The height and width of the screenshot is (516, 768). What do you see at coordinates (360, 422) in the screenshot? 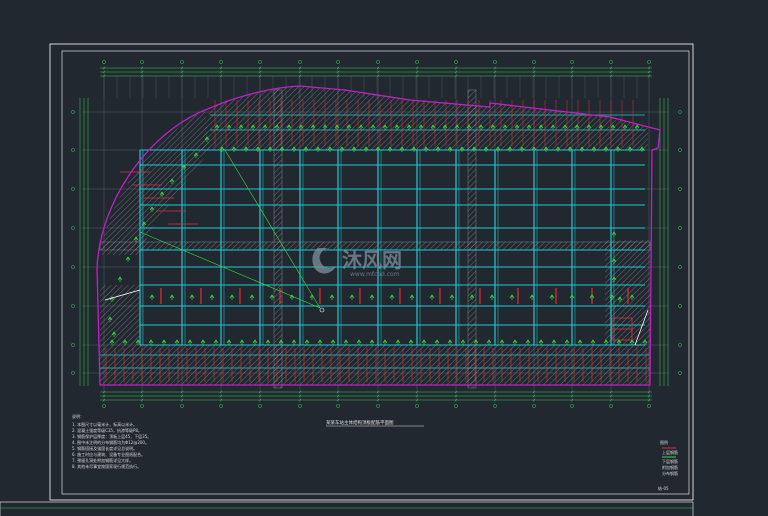
I see `drawing-title: 某某车站主体结构顶板配筋平面图` at bounding box center [360, 422].